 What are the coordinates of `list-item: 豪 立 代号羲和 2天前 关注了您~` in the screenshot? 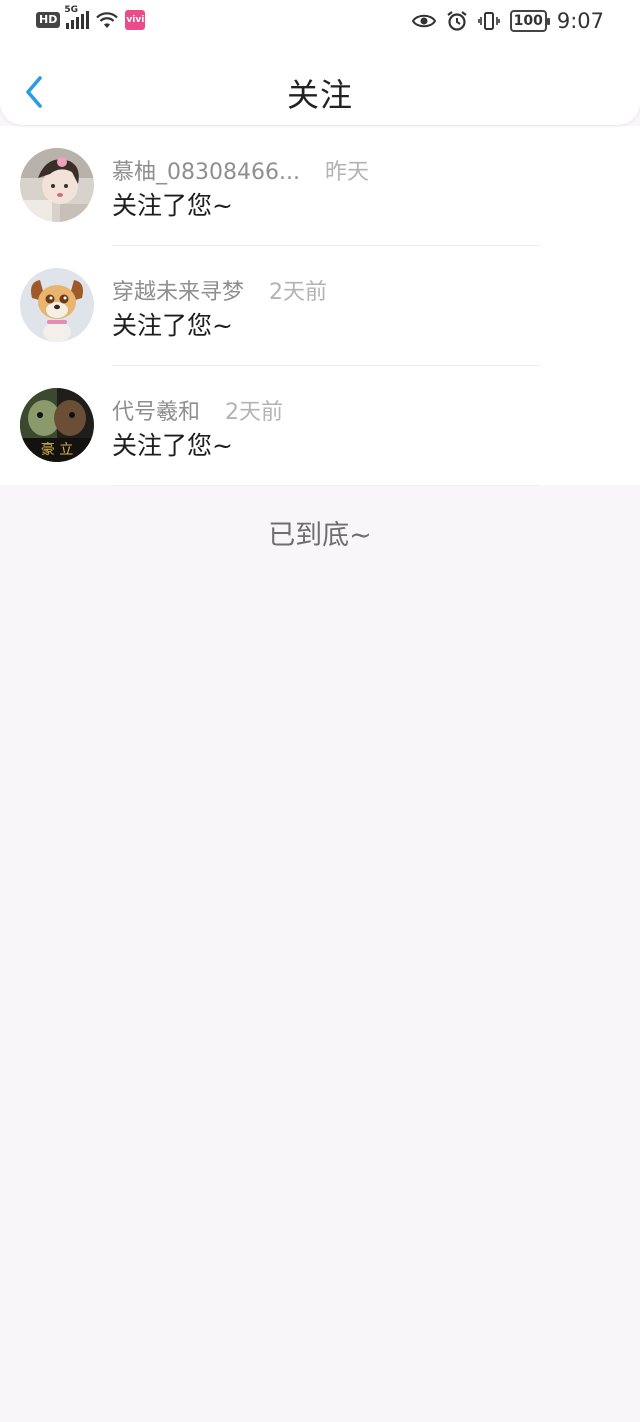 It's located at (320, 426).